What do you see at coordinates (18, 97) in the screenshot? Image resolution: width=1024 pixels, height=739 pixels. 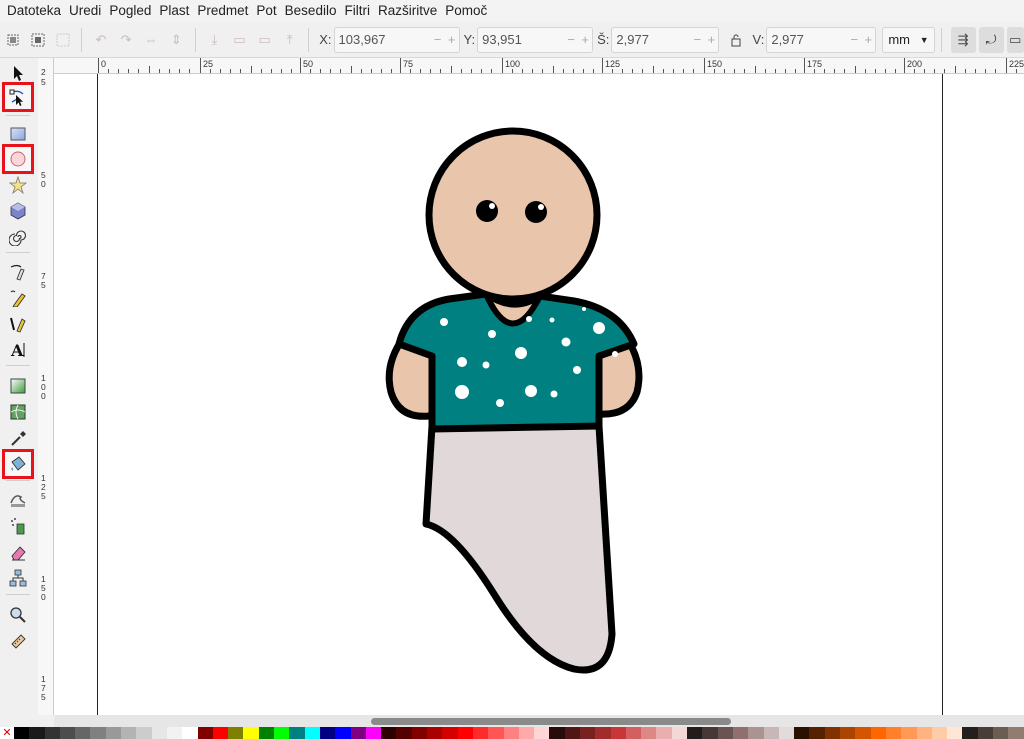 I see `node-tool` at bounding box center [18, 97].